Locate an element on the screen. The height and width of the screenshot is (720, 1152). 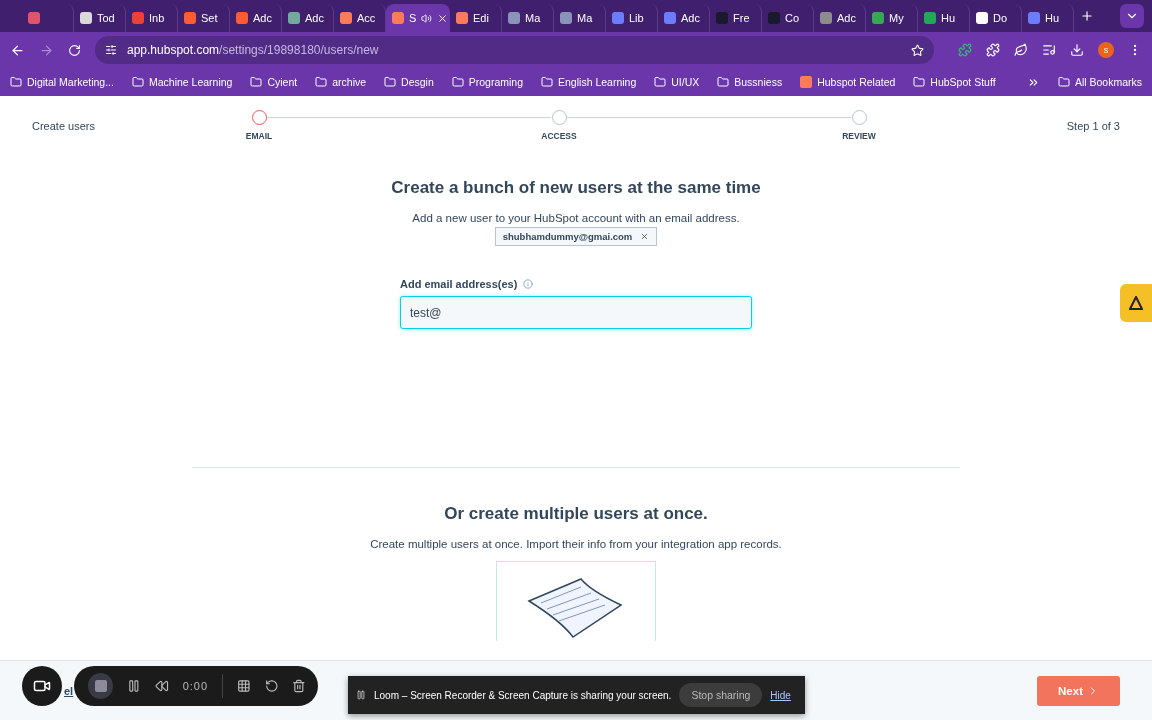
bookmark: Bussniess is located at coordinates (750, 82).